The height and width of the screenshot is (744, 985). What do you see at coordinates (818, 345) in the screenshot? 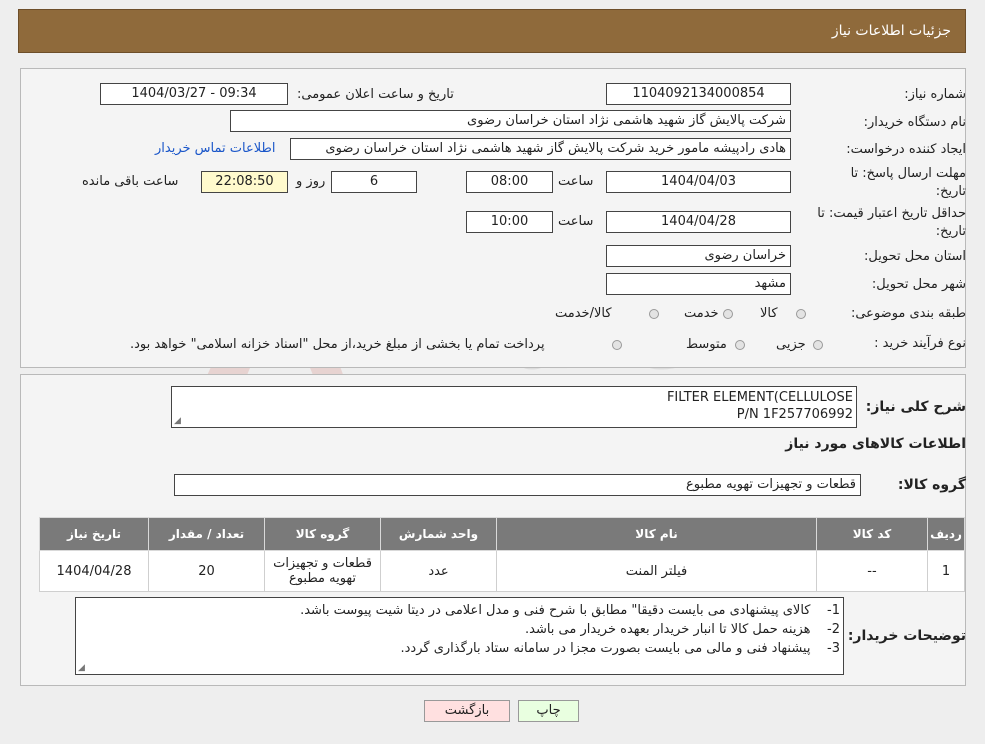
I see `process-radio-minor` at bounding box center [818, 345].